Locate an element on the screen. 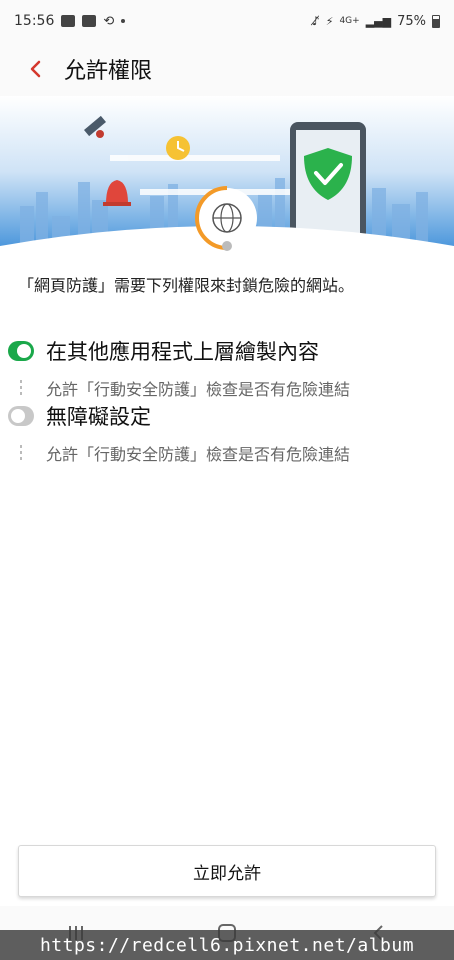 This screenshot has width=454, height=960. permission-title: 在其他應用程式上層繪製內容 is located at coordinates (182, 352).